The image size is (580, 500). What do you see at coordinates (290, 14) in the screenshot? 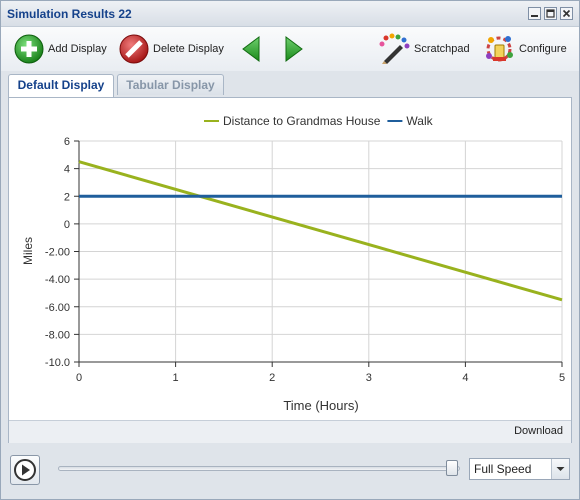
I see `title-bar: Simulation Results 22` at bounding box center [290, 14].